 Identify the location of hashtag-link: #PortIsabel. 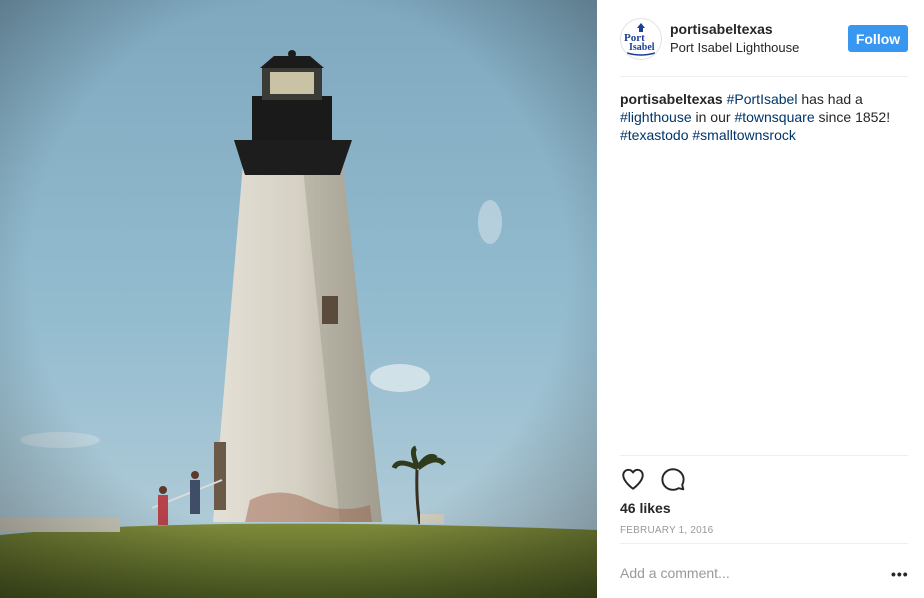
(762, 99).